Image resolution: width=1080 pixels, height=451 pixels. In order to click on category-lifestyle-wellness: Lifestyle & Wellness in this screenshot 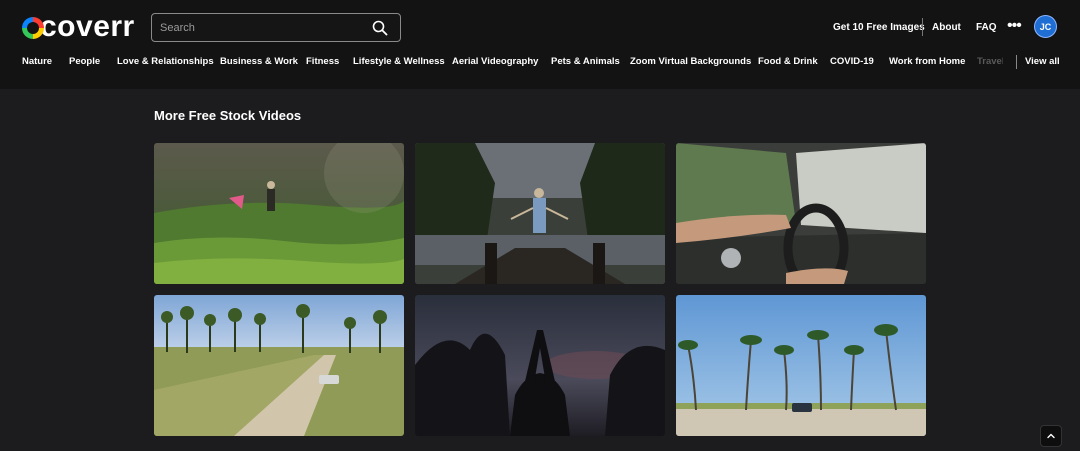, I will do `click(399, 62)`.